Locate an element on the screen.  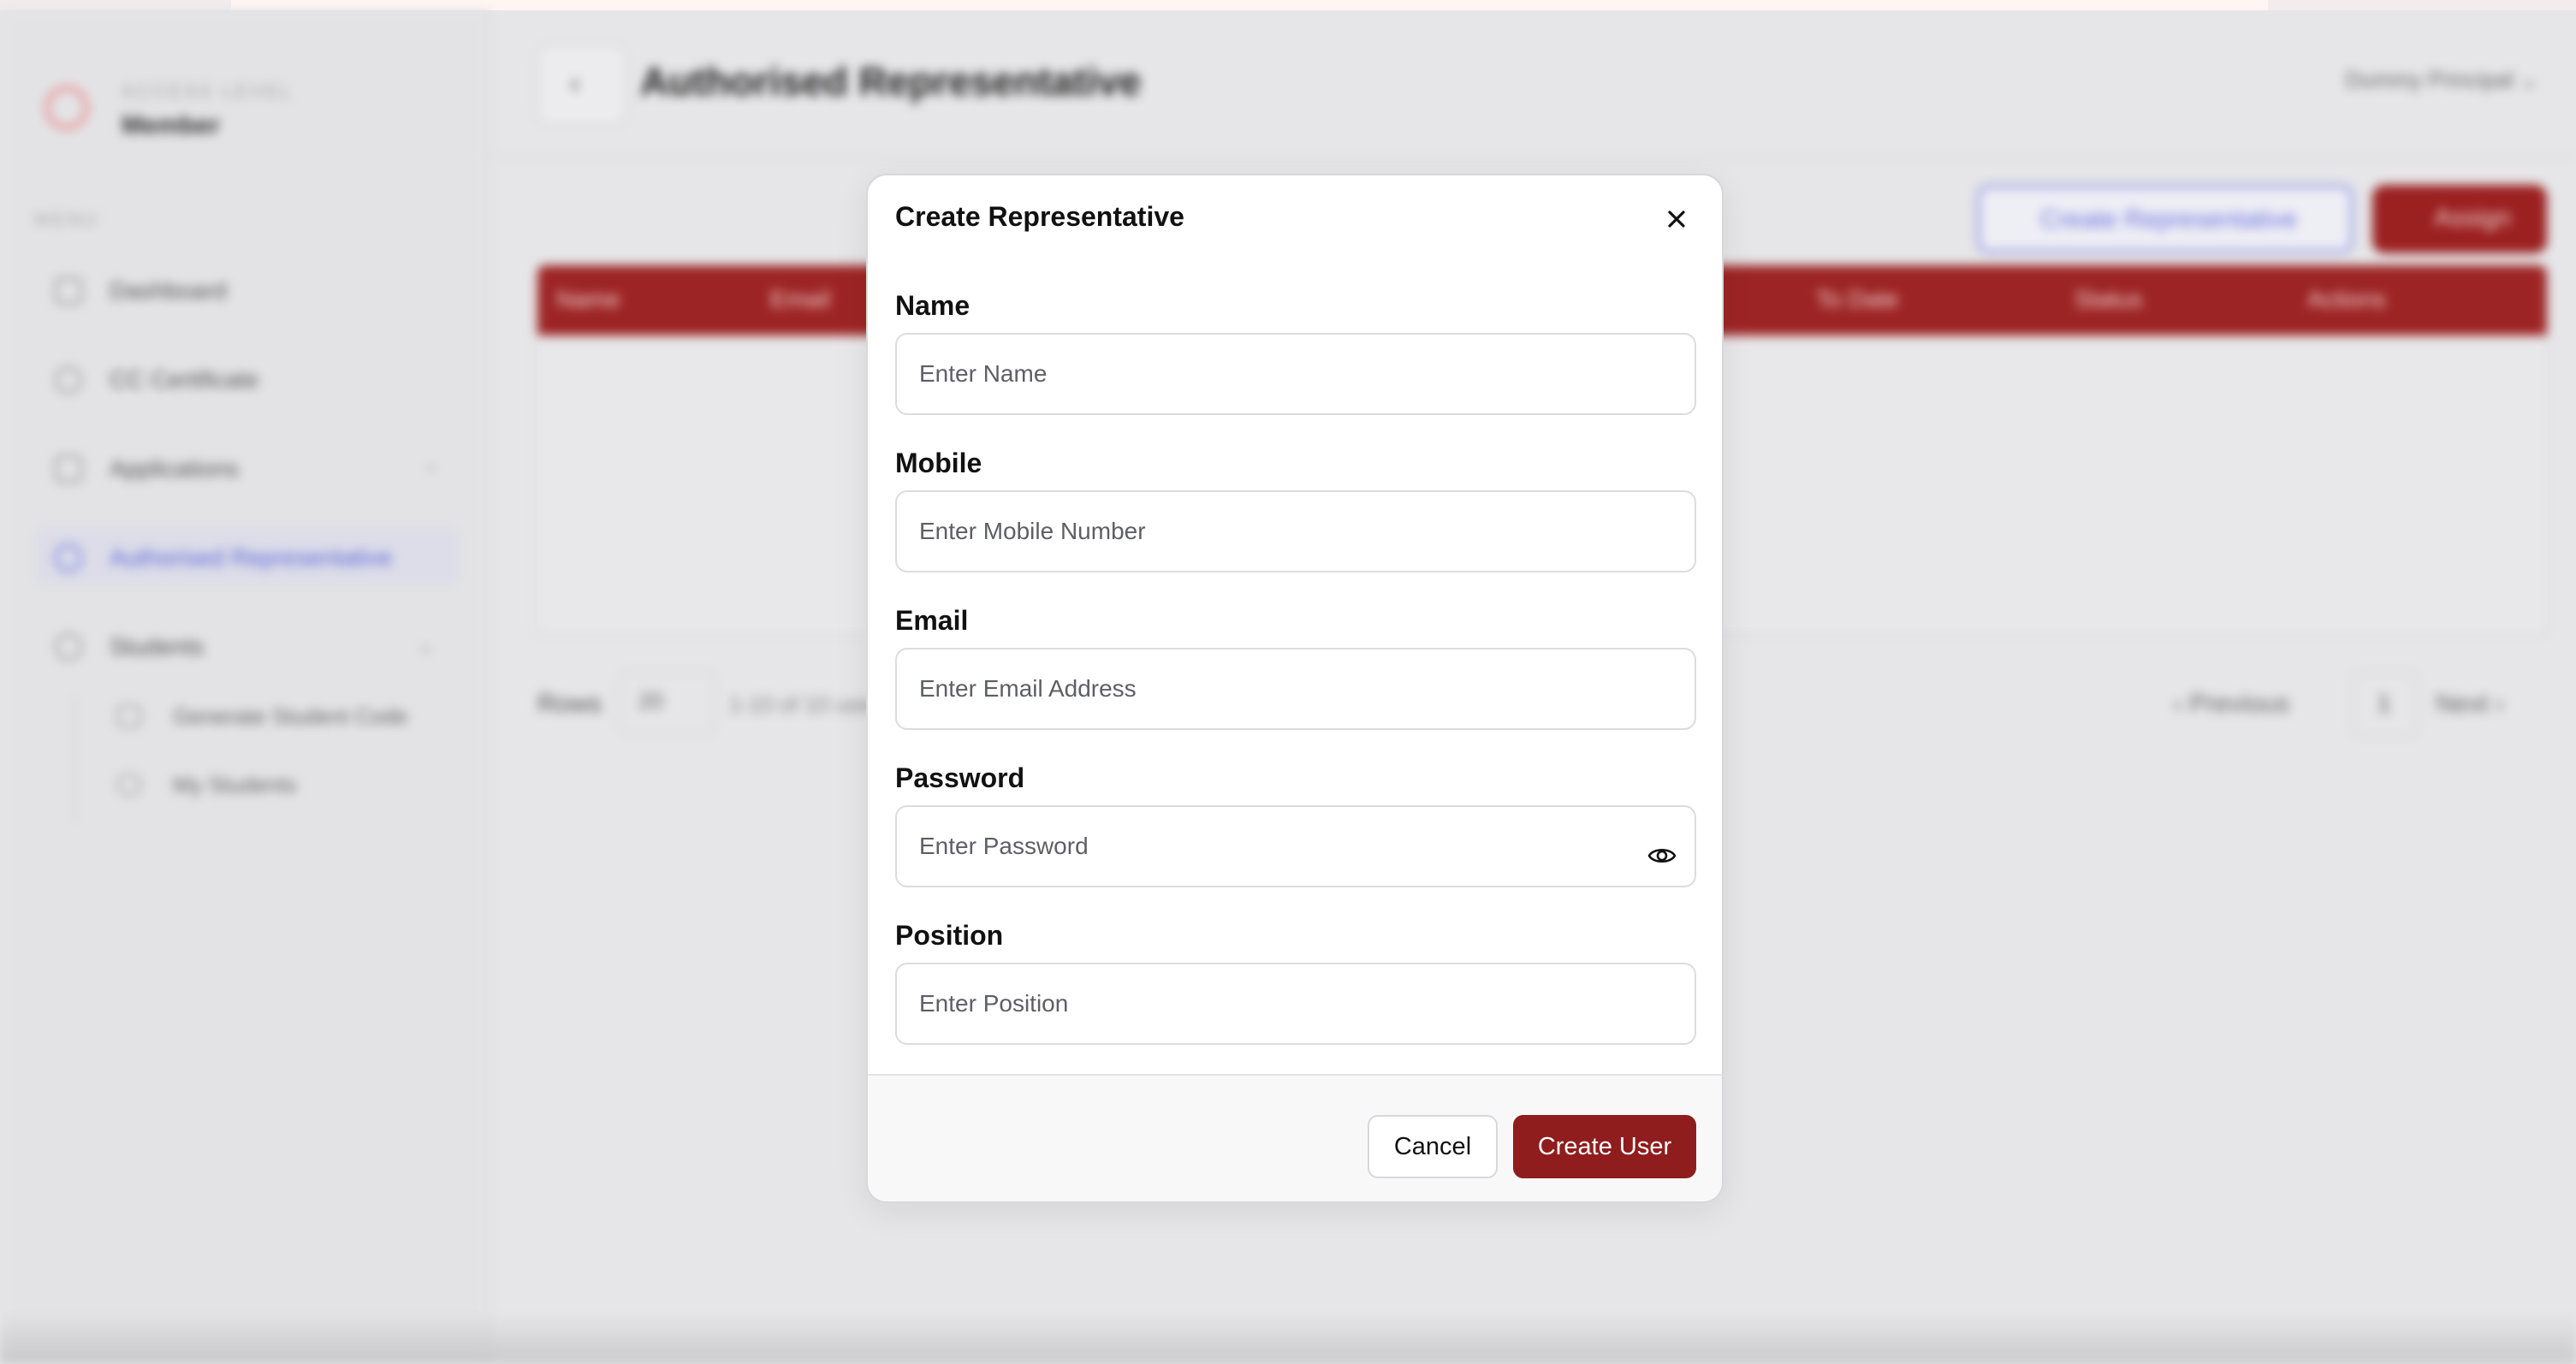
email-label: Email is located at coordinates (932, 620).